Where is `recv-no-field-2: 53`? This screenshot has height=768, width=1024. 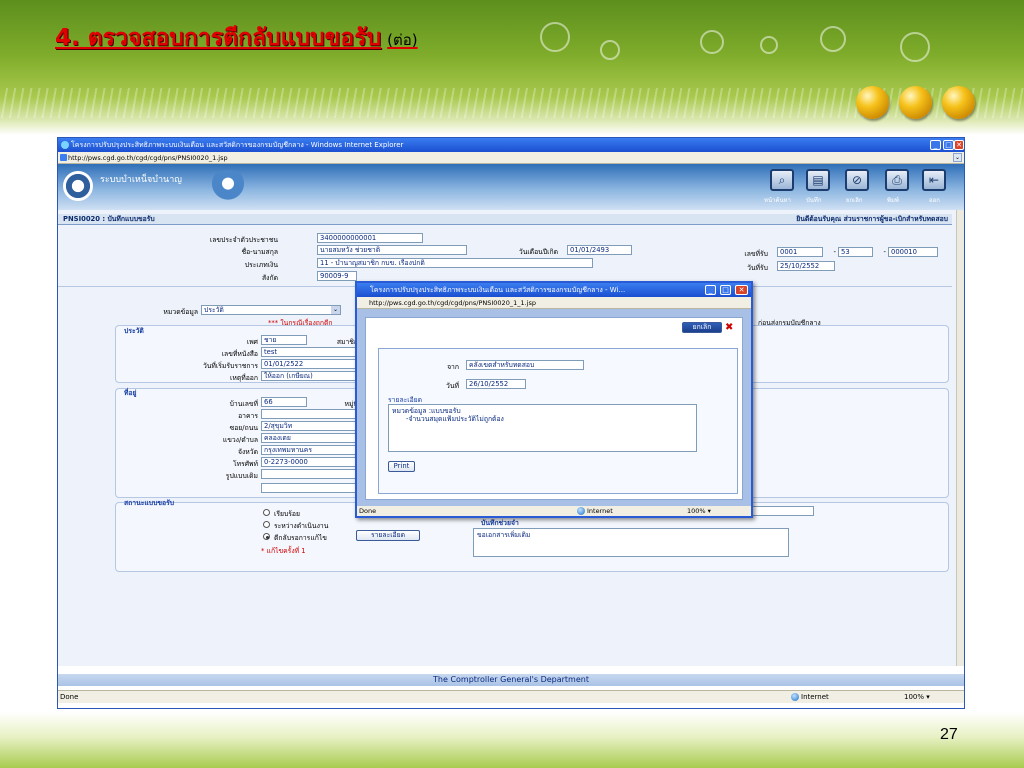
recv-no-field-2: 53 is located at coordinates (855, 252).